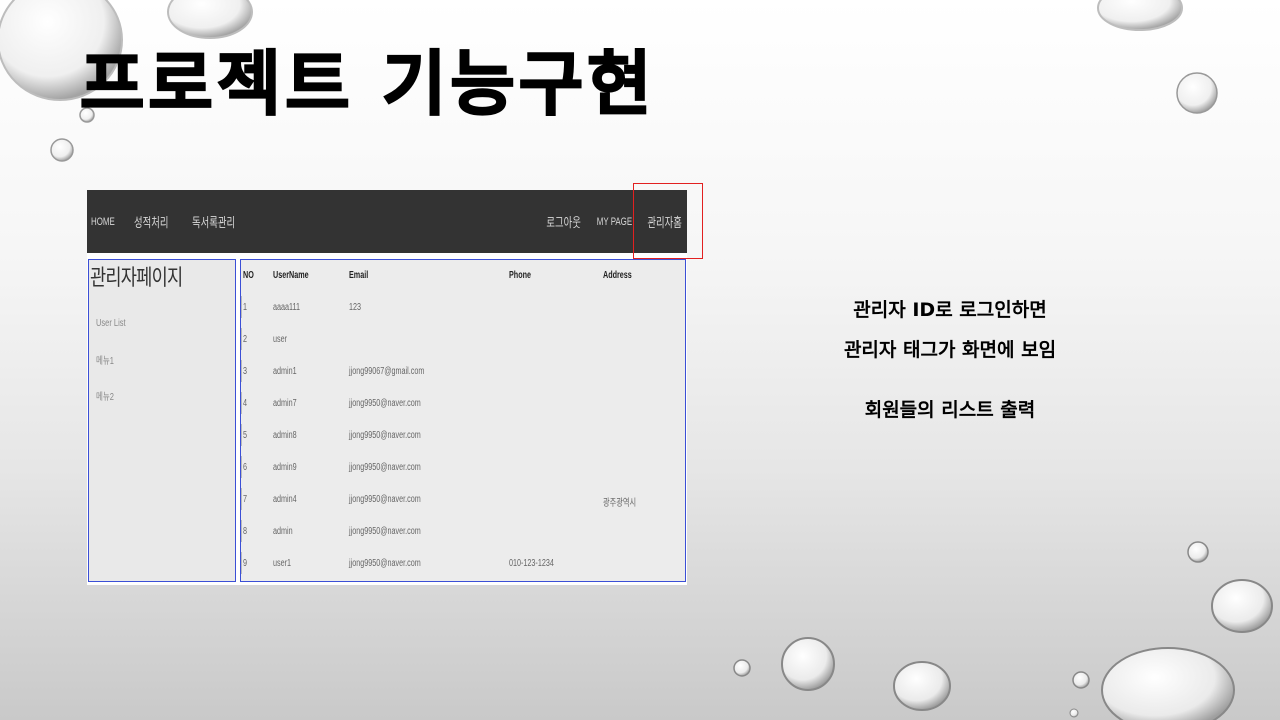  I want to click on admin-sidebar: 관리자페이지 User List 메뉴1 메뉴2, so click(162, 420).